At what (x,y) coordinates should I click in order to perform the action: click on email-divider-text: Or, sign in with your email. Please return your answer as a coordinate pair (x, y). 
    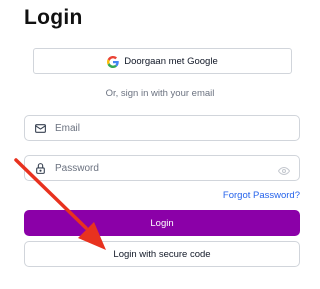
    Looking at the image, I should click on (160, 93).